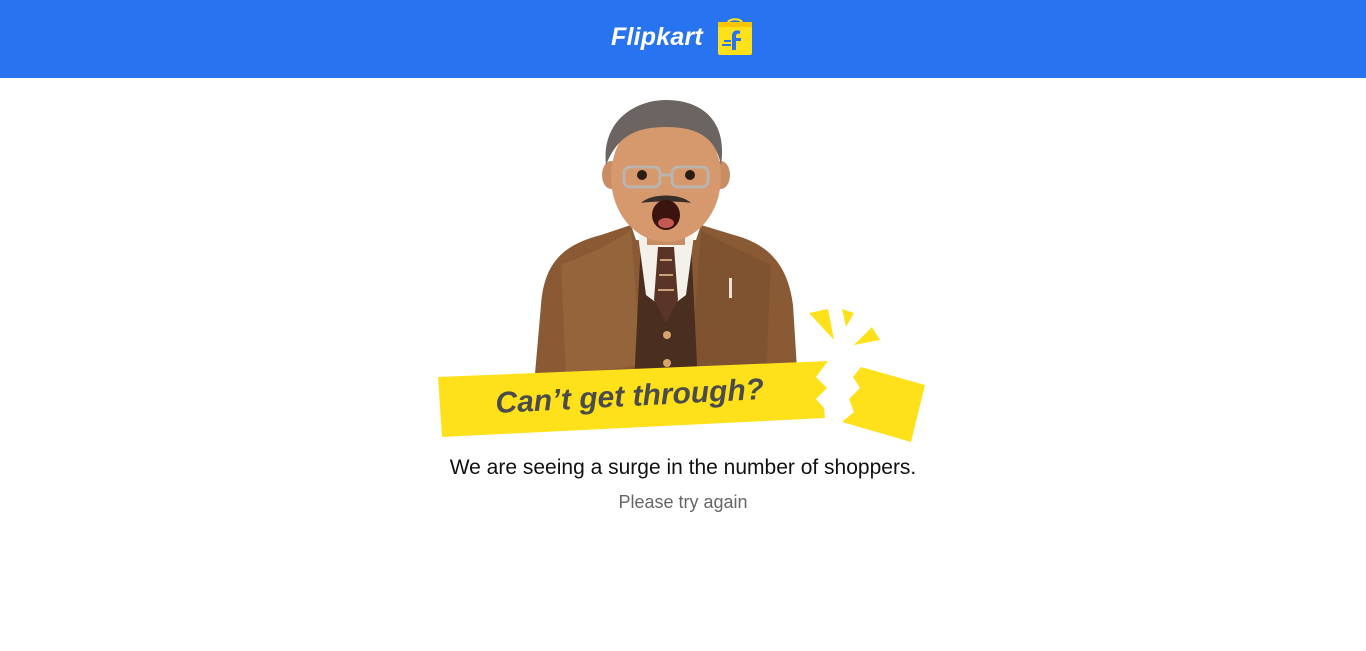 Image resolution: width=1366 pixels, height=651 pixels. Describe the element at coordinates (683, 502) in the screenshot. I see `retry-message: Please try again` at that location.